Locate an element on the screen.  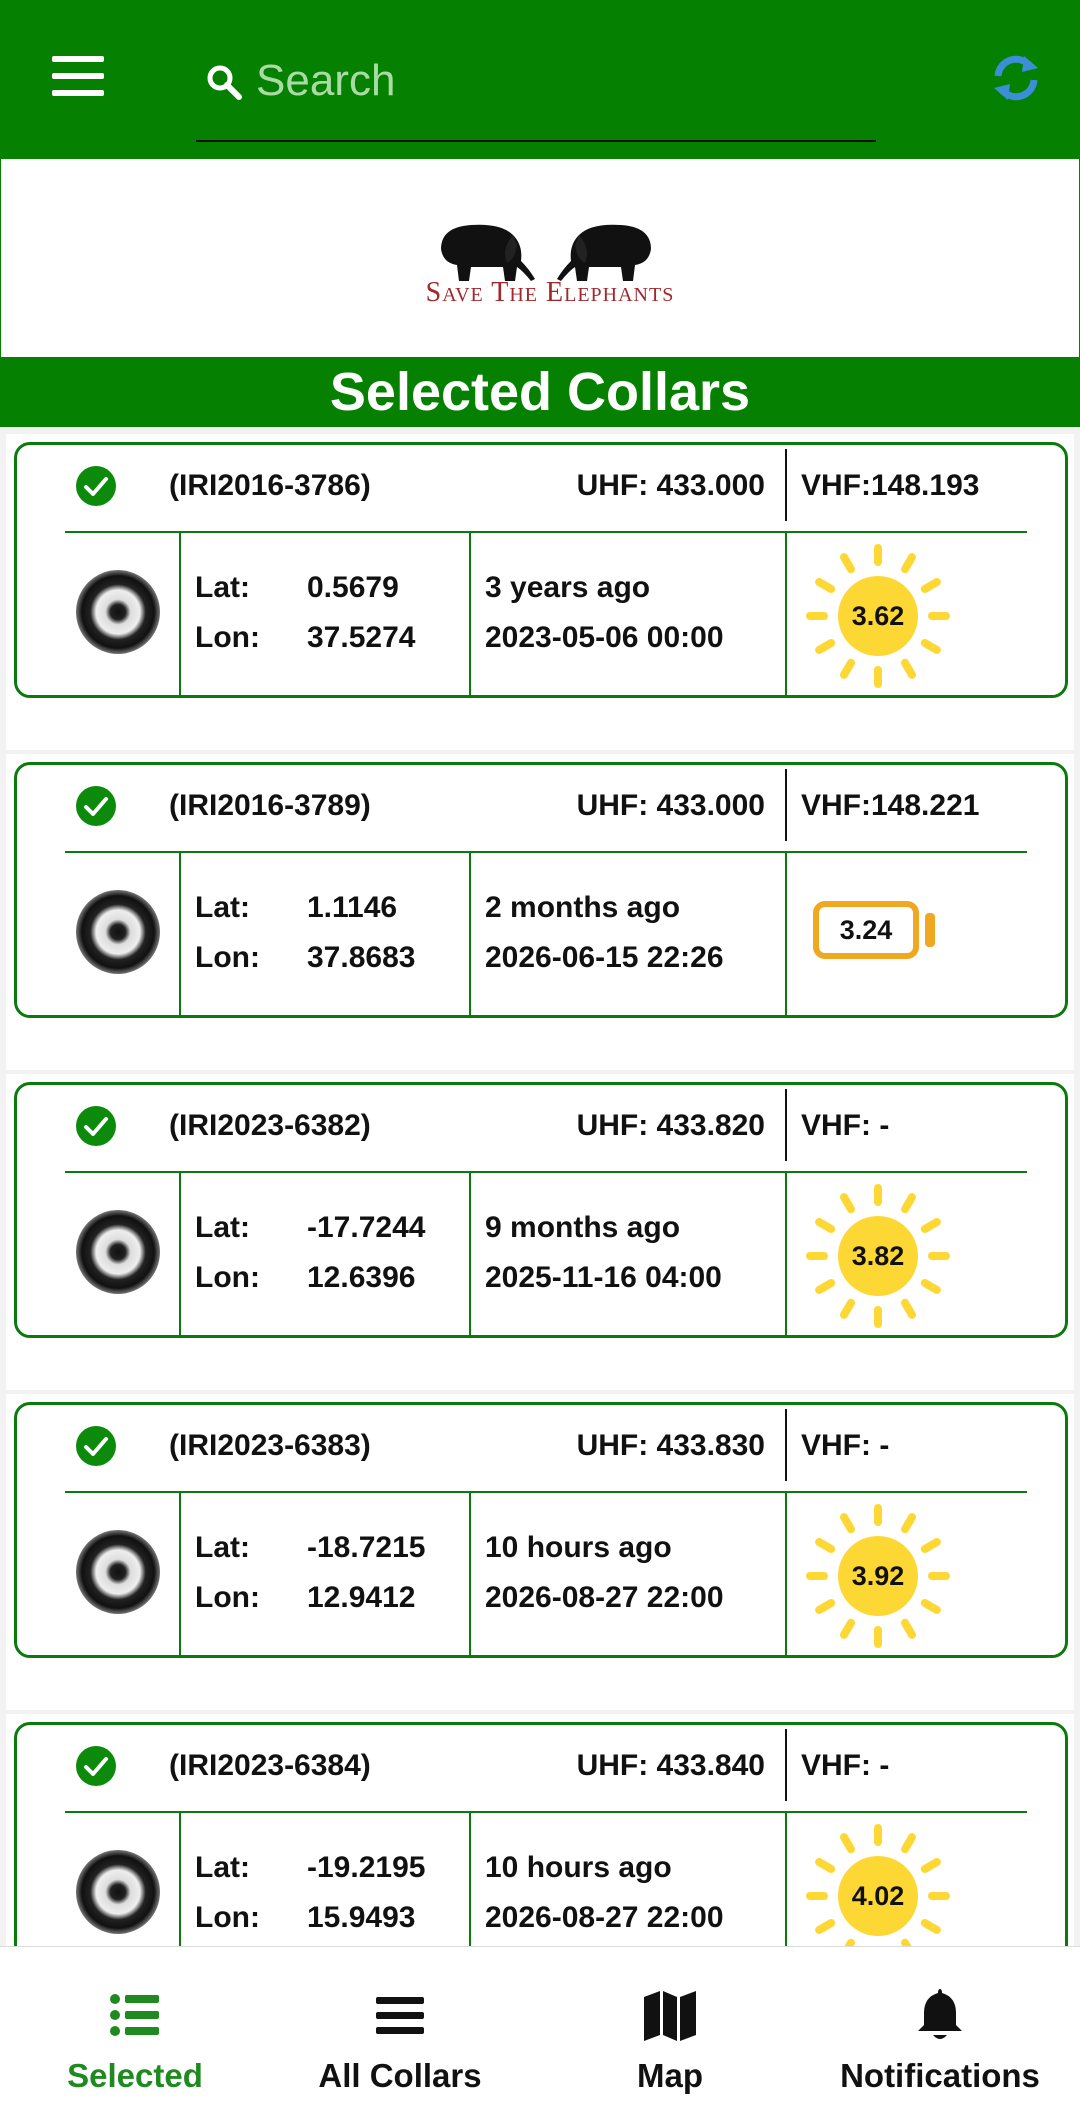
uhf-frequency: UHF: 433.830 is located at coordinates (670, 1445).